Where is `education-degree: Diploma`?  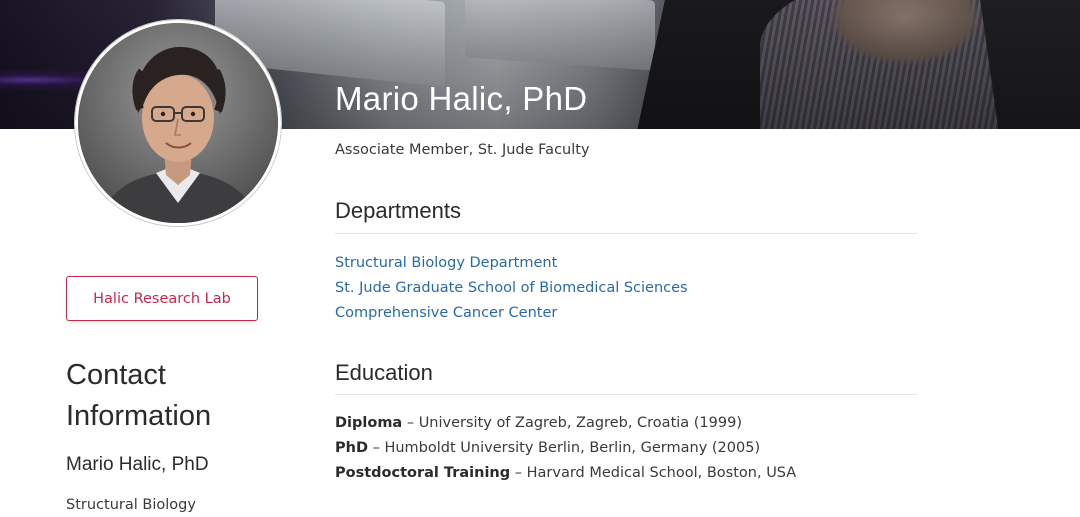 education-degree: Diploma is located at coordinates (369, 423).